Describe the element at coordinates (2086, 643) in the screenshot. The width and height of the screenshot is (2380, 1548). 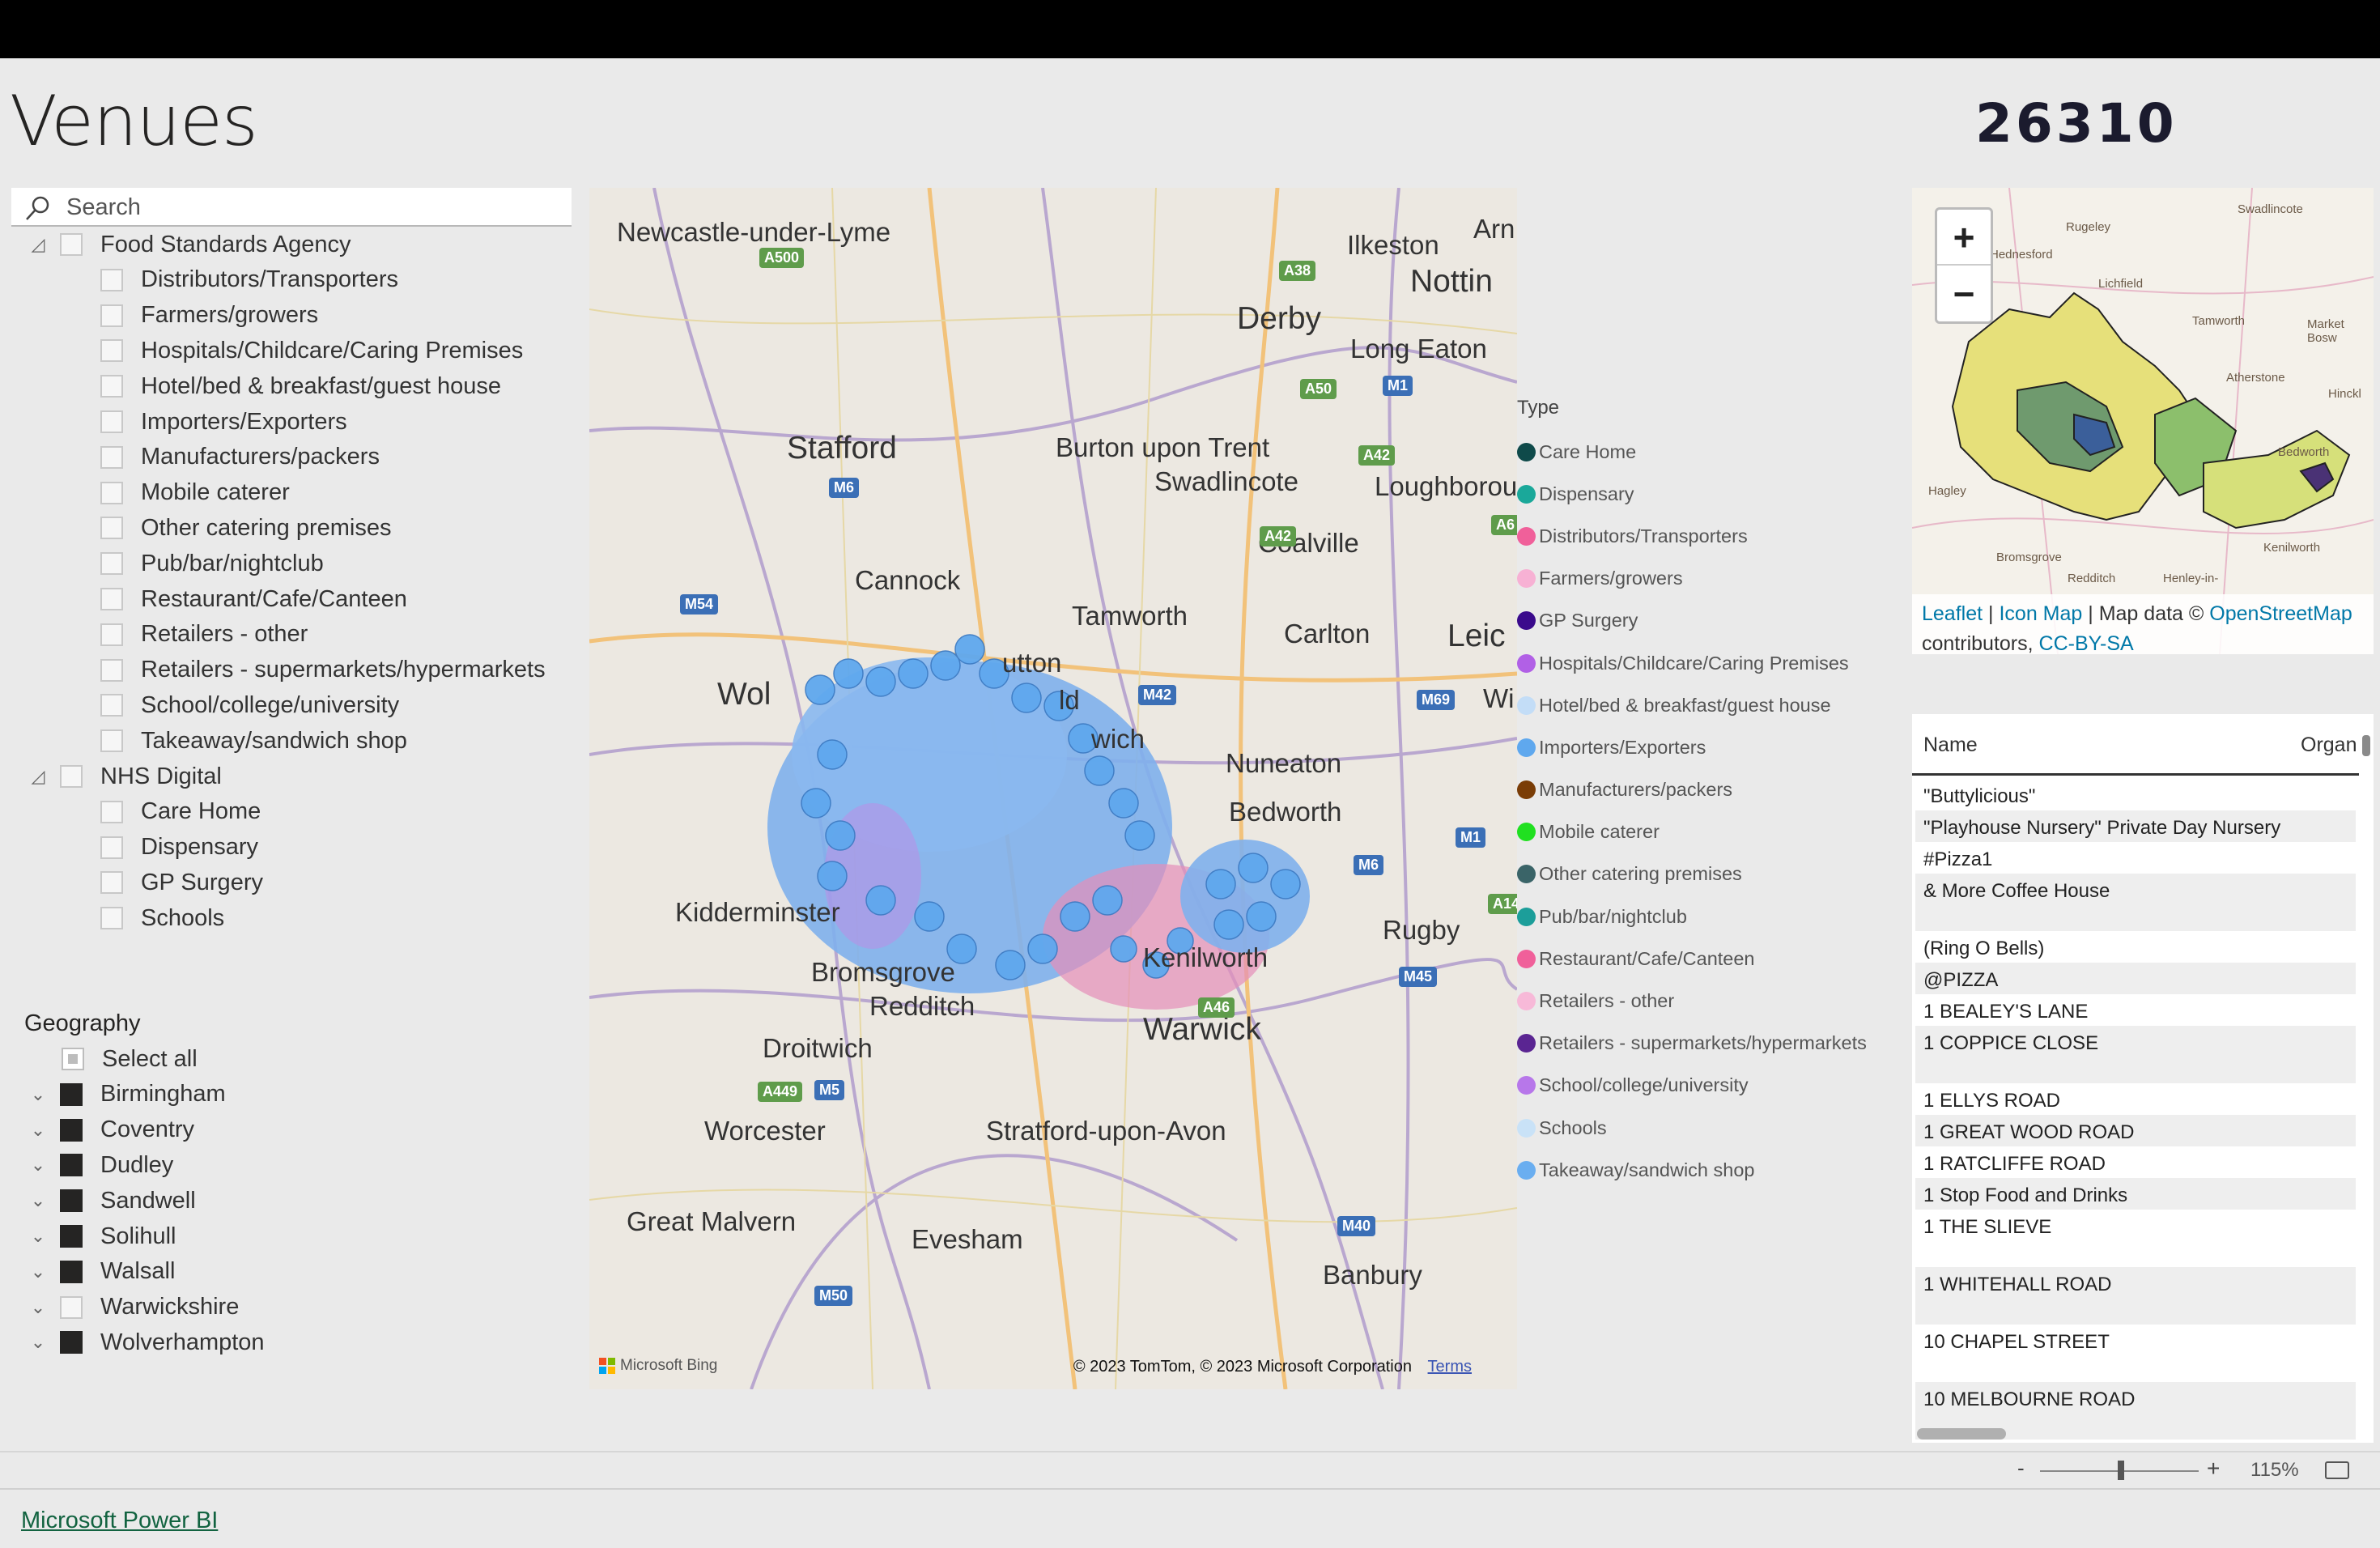
I see `cc-by-sa-link: CC-BY-SA` at that location.